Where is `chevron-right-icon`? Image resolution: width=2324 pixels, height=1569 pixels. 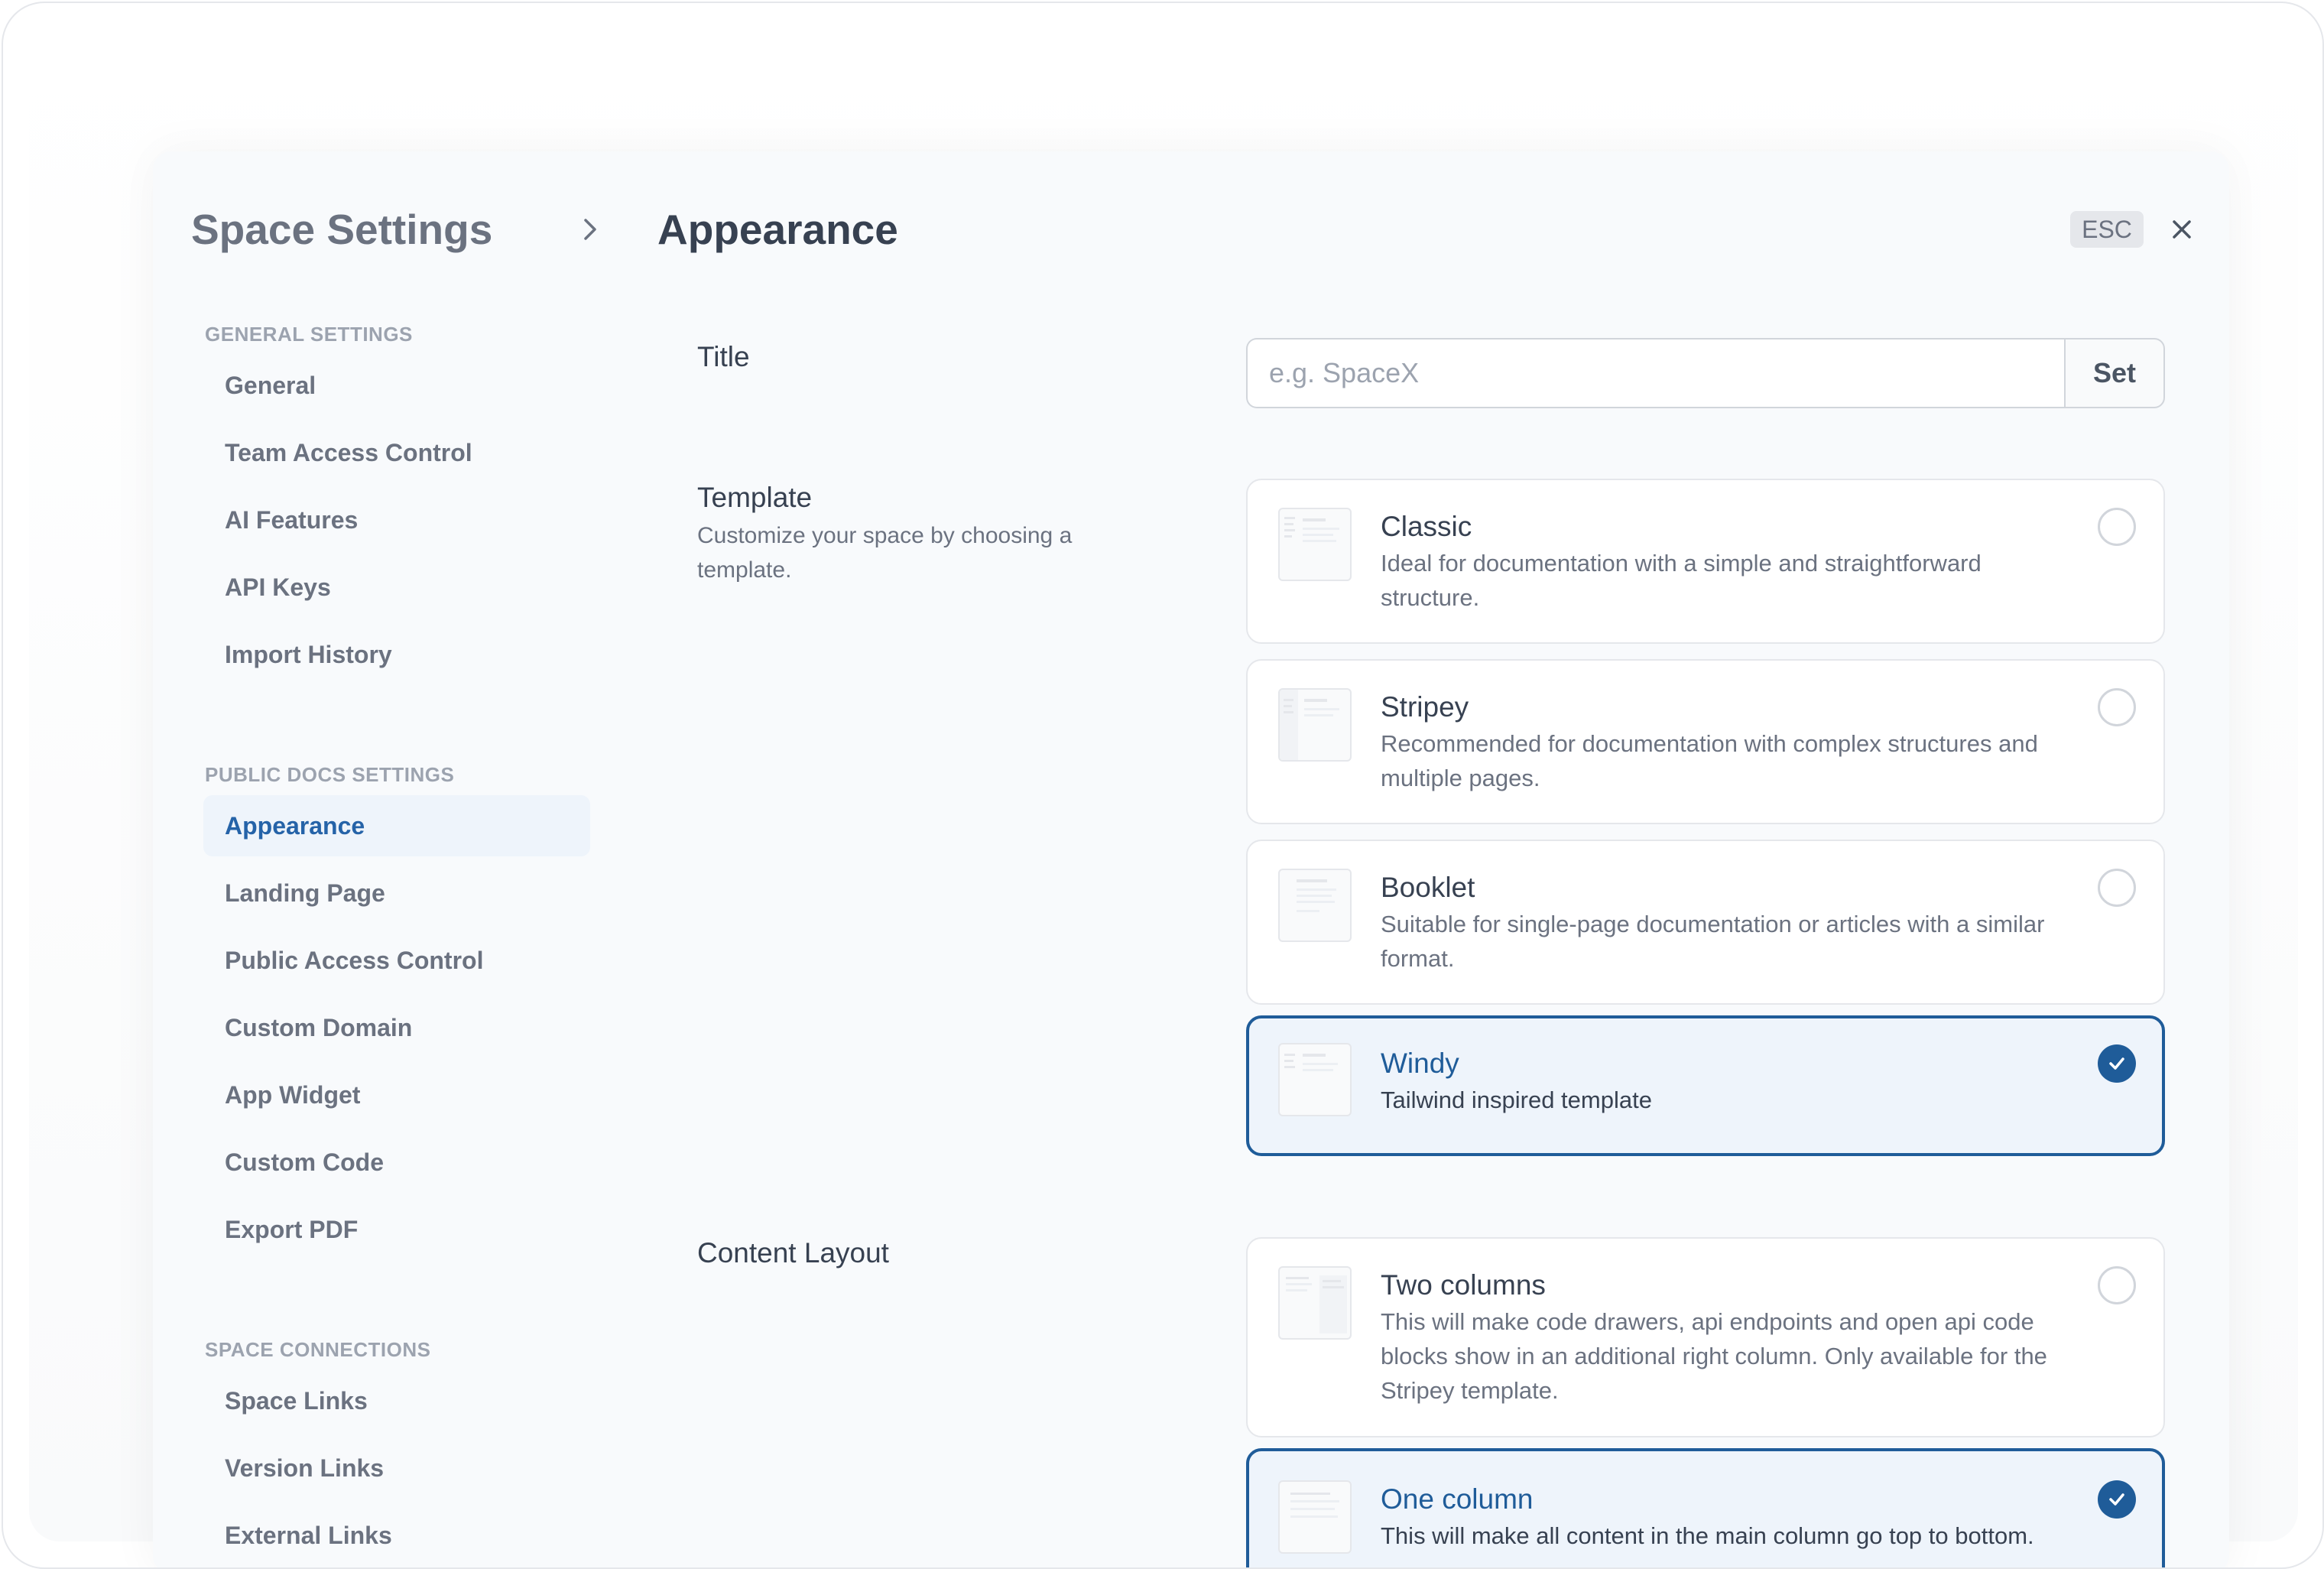 chevron-right-icon is located at coordinates (590, 229).